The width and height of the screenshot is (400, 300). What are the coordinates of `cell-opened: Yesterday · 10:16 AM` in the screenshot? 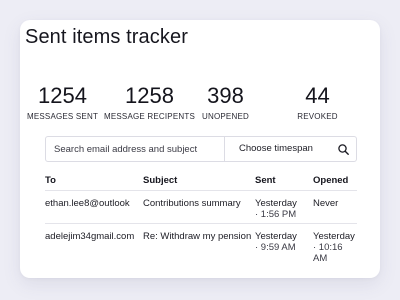 It's located at (335, 243).